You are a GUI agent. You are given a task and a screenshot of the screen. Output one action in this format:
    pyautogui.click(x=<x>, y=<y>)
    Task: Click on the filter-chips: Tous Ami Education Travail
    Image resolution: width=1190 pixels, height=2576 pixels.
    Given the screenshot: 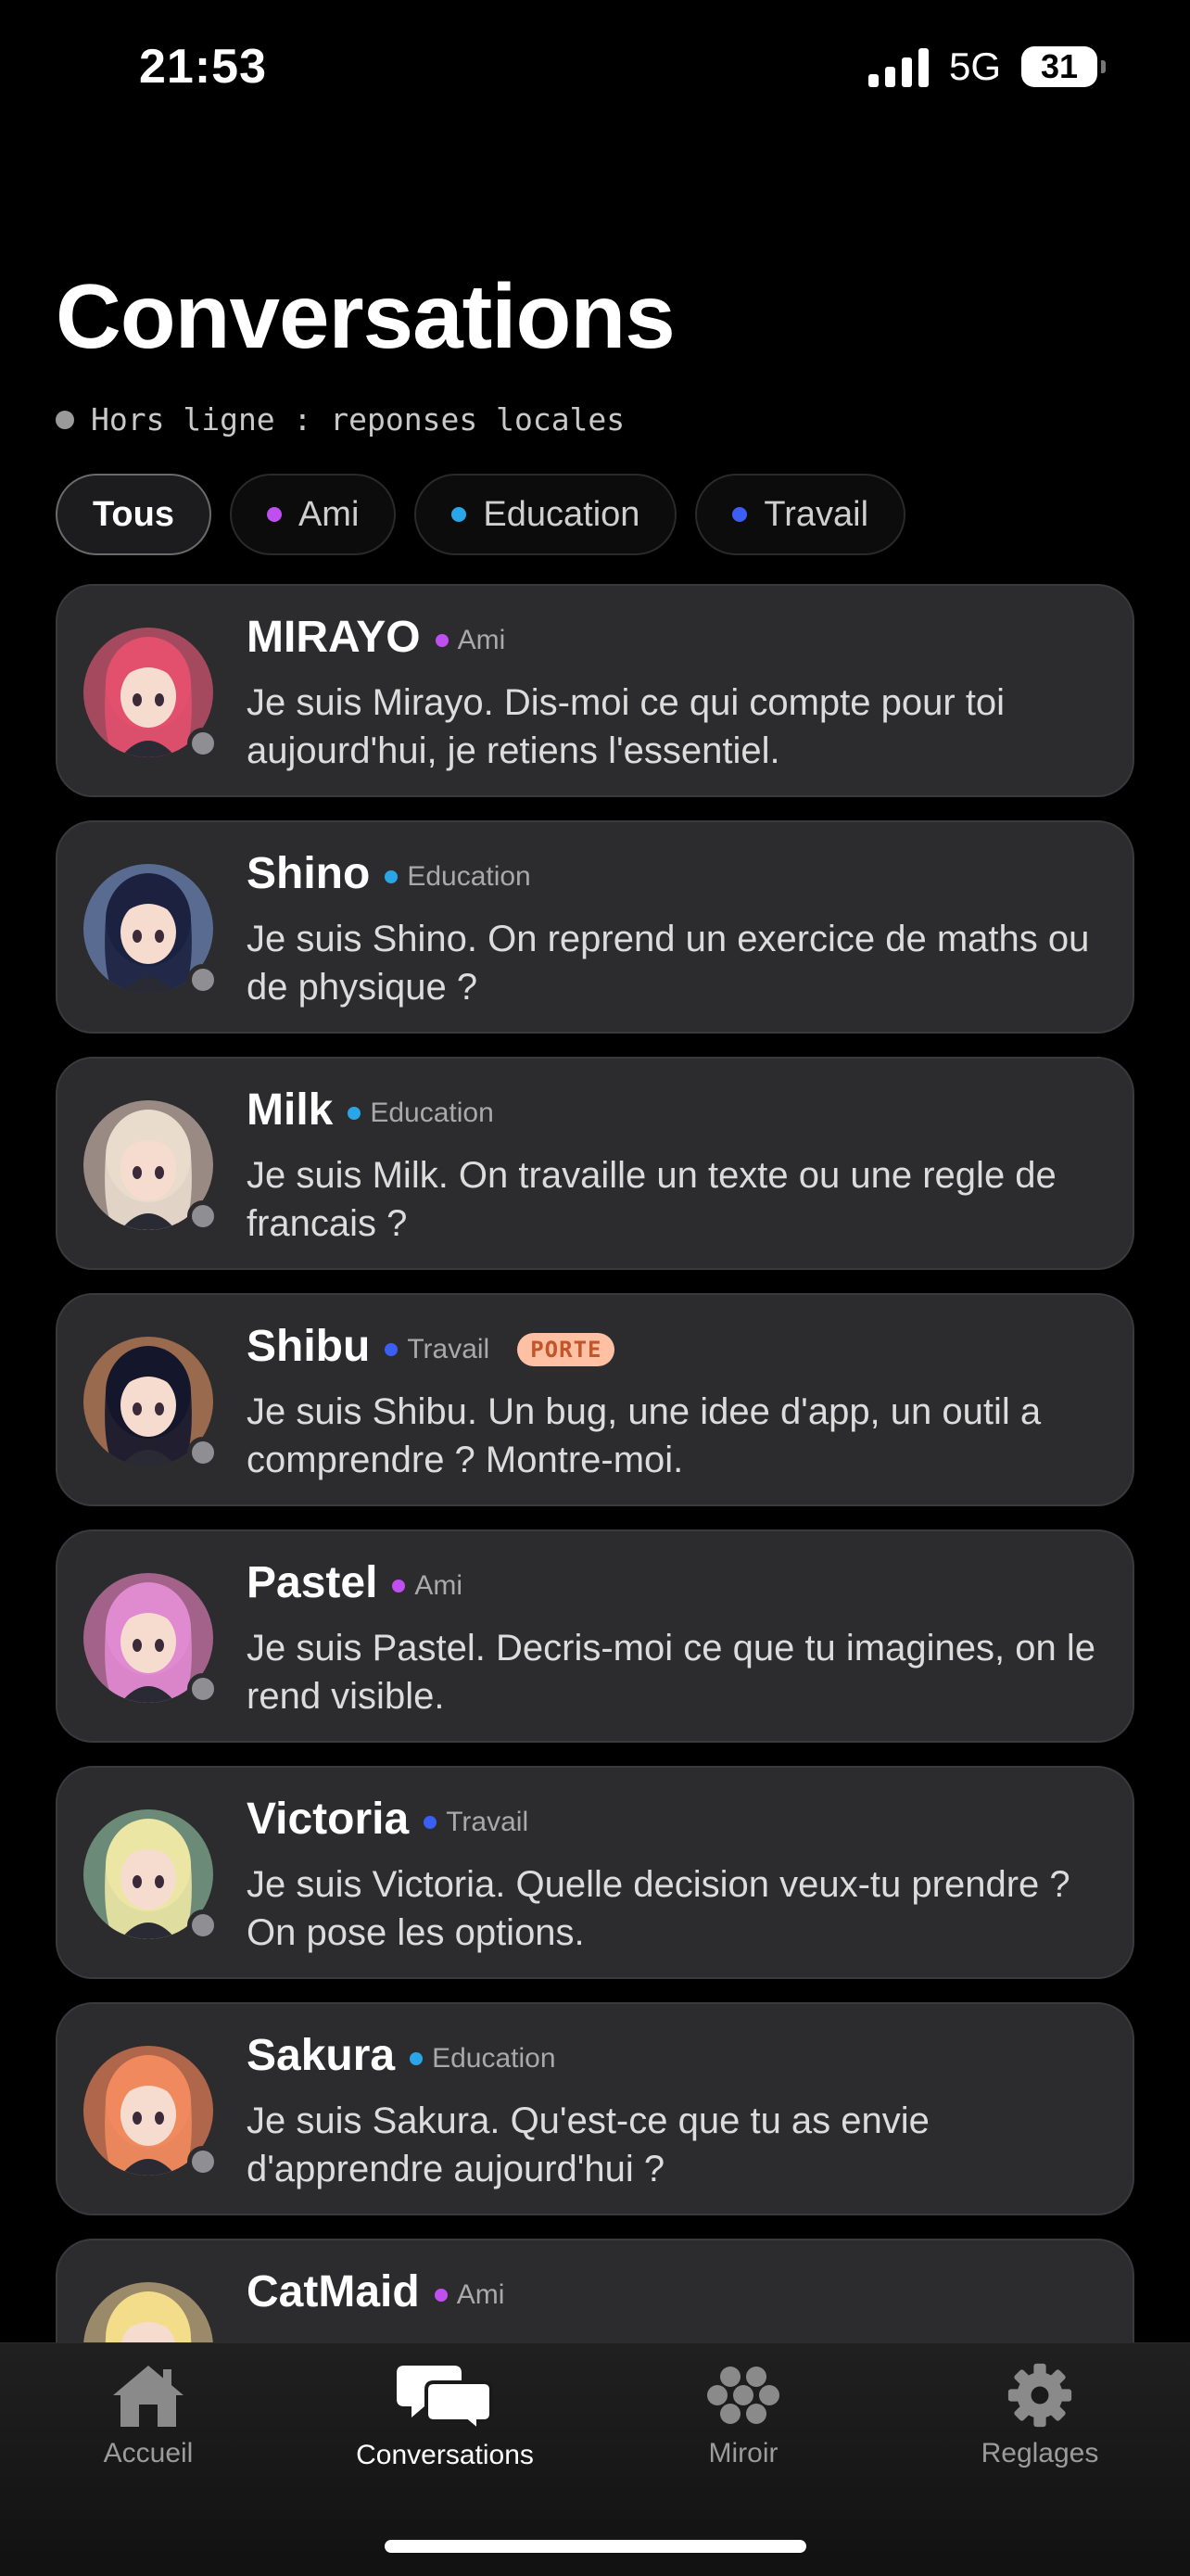 What is the action you would take?
    pyautogui.click(x=481, y=514)
    